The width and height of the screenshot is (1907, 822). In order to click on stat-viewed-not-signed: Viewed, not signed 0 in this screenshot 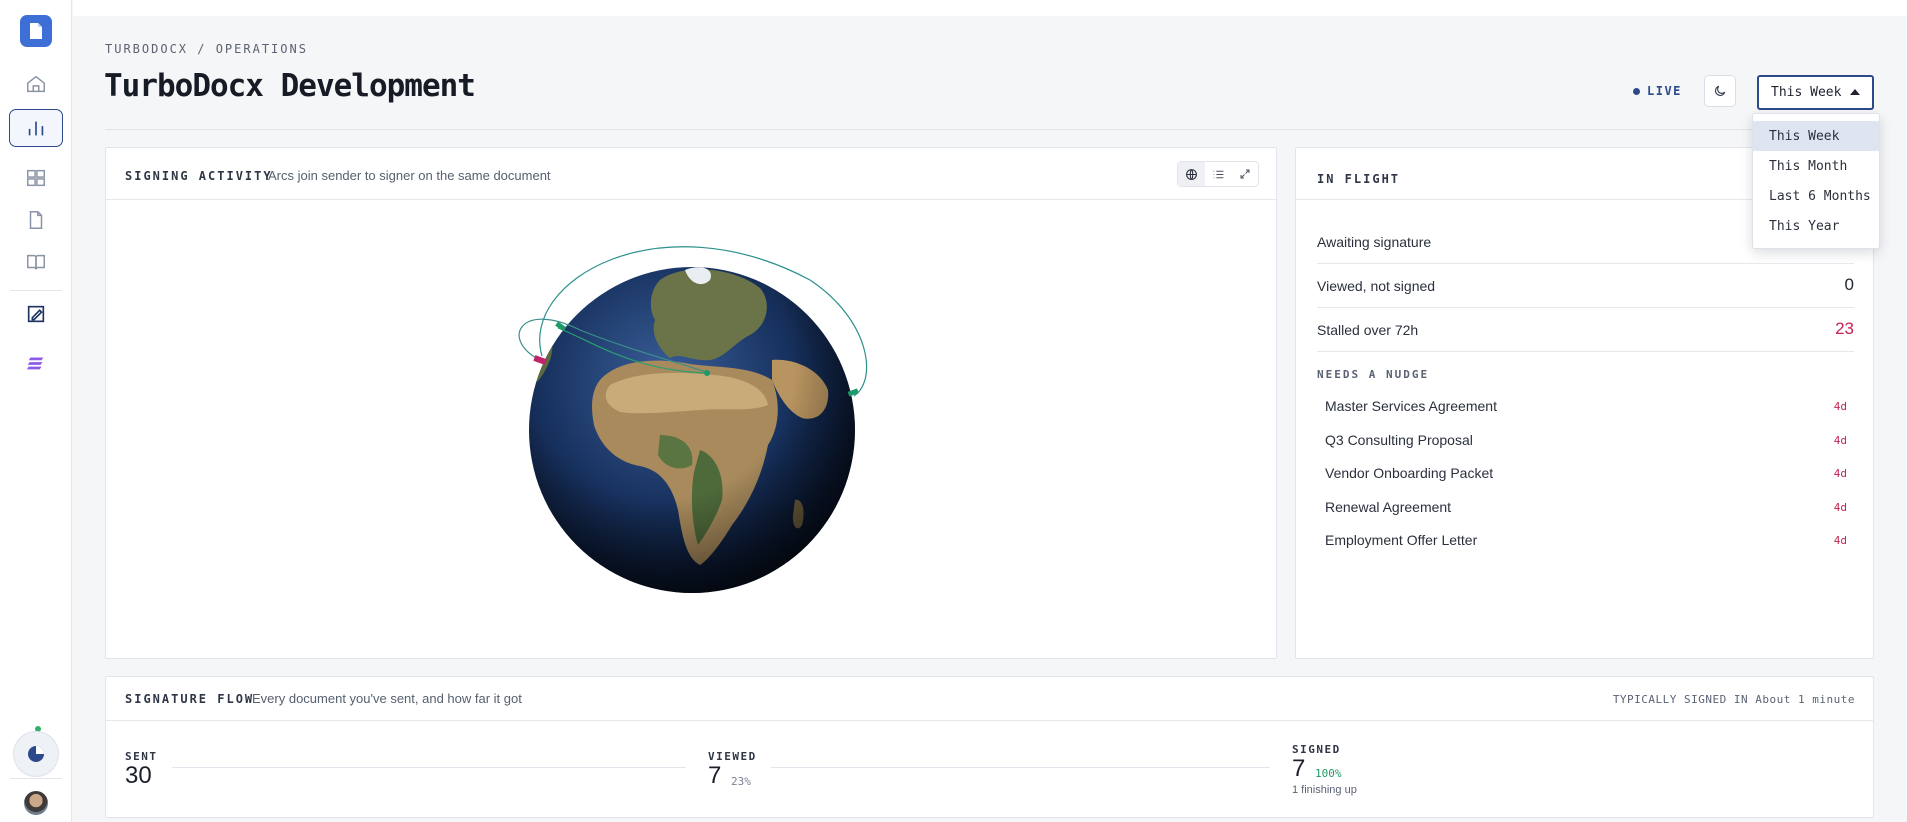, I will do `click(1585, 286)`.